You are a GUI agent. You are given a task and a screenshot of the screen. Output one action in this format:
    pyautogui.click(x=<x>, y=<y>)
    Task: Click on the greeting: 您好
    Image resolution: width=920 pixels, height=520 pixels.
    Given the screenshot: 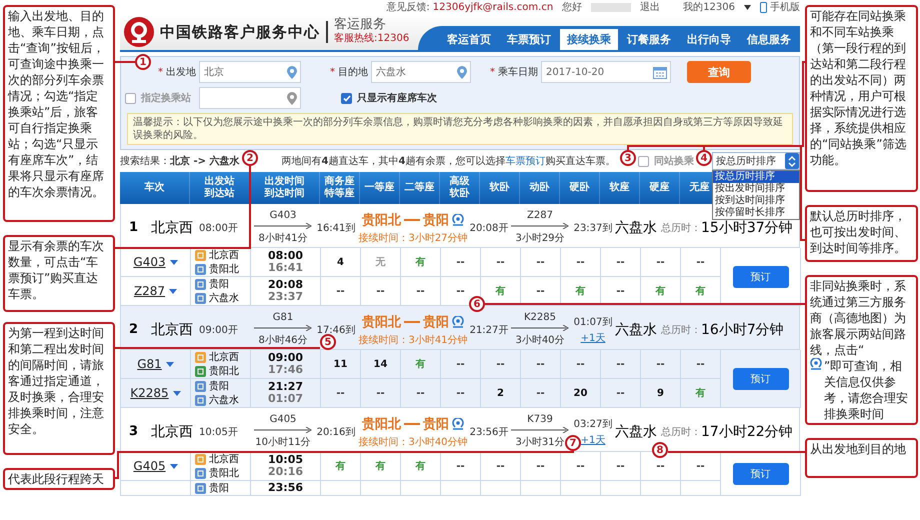 What is the action you would take?
    pyautogui.click(x=572, y=7)
    